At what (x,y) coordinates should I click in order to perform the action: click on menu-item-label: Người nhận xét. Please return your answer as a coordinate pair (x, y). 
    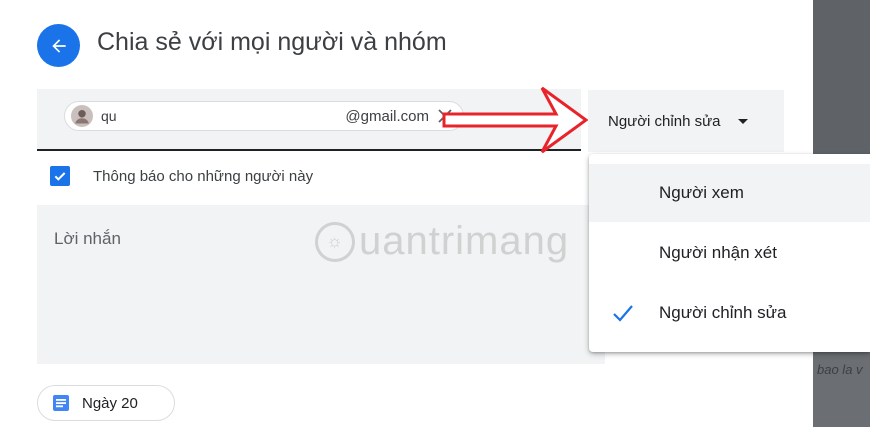
    Looking at the image, I should click on (718, 252).